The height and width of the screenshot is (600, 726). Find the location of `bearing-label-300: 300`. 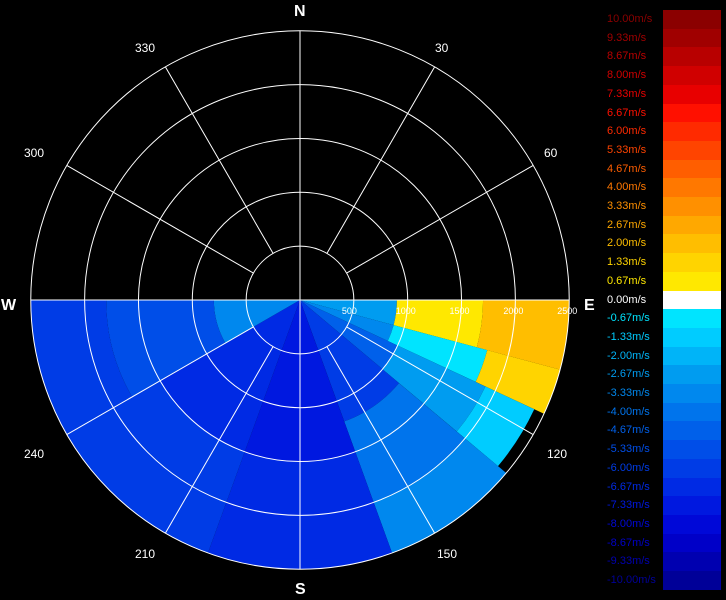

bearing-label-300: 300 is located at coordinates (34, 153).